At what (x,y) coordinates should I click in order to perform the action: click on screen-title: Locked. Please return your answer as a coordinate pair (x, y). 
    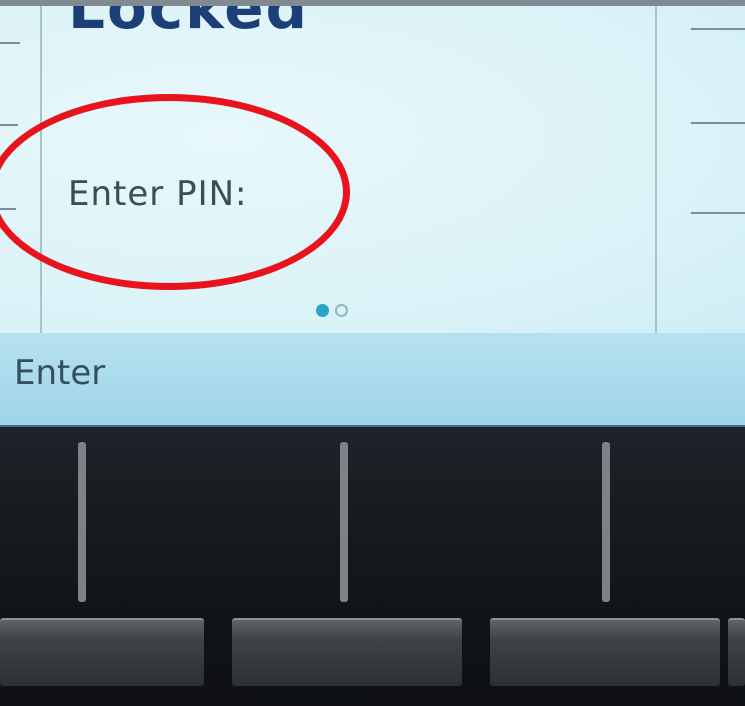
    Looking at the image, I should click on (189, 24).